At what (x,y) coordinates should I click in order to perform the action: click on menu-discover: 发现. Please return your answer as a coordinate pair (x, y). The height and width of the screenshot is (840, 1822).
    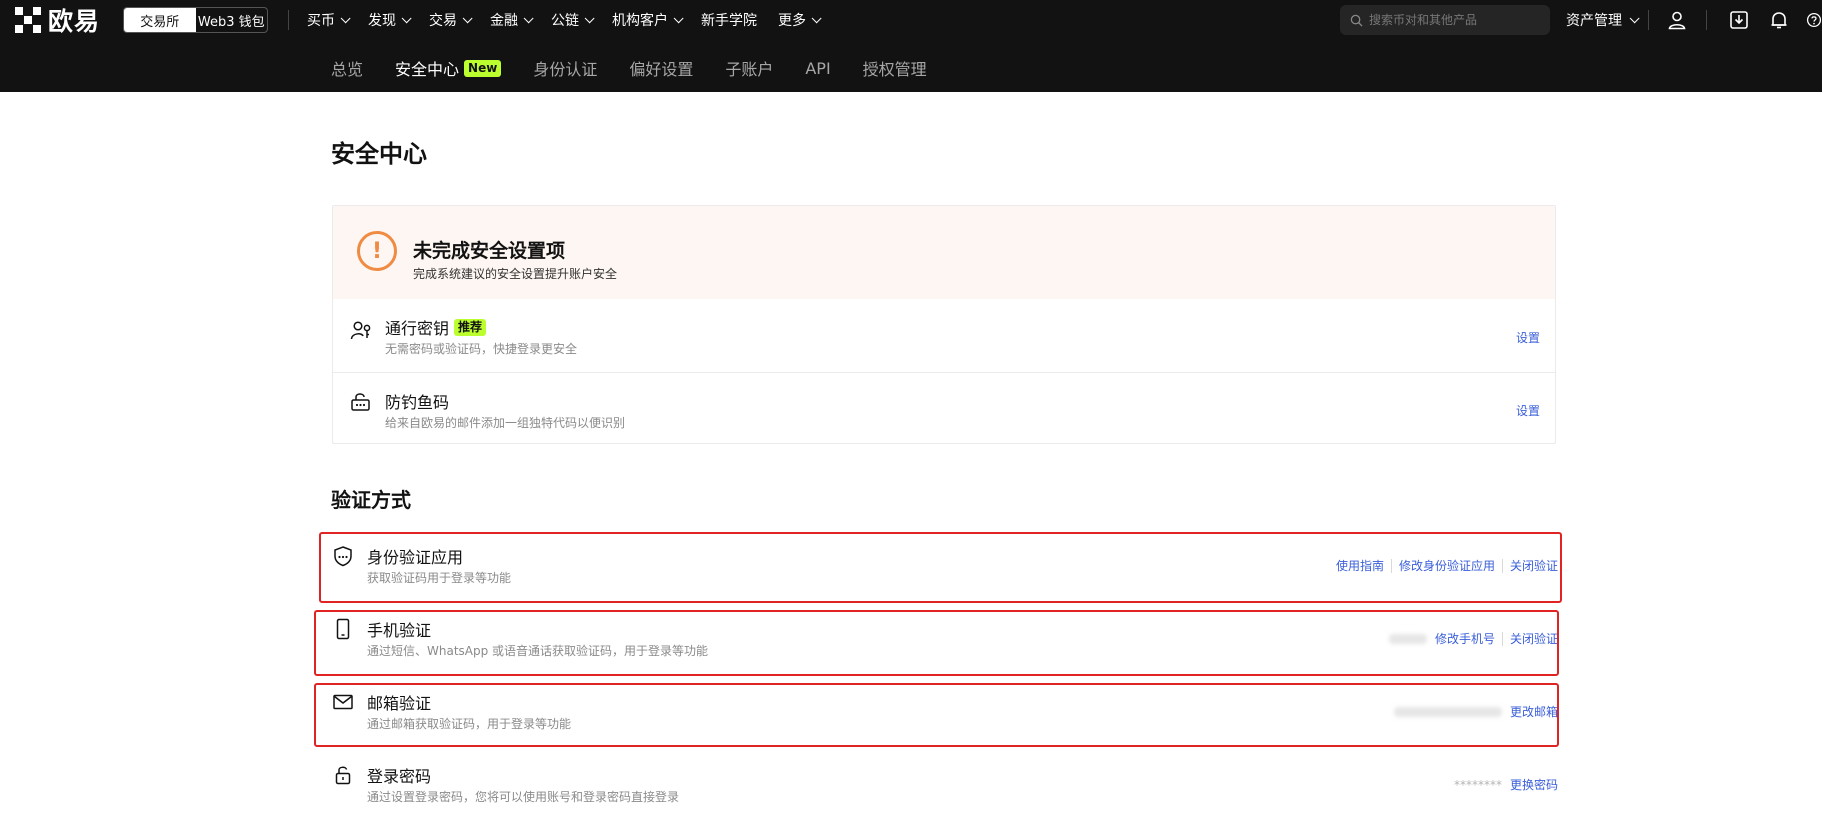
    Looking at the image, I should click on (390, 20).